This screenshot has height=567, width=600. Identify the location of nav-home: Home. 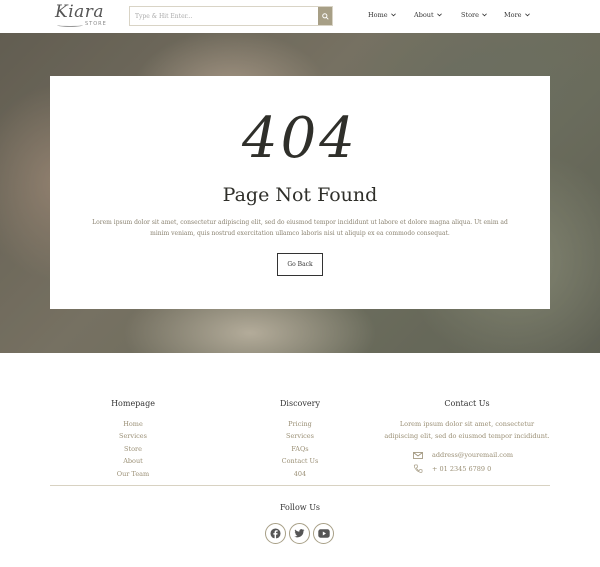
(382, 15).